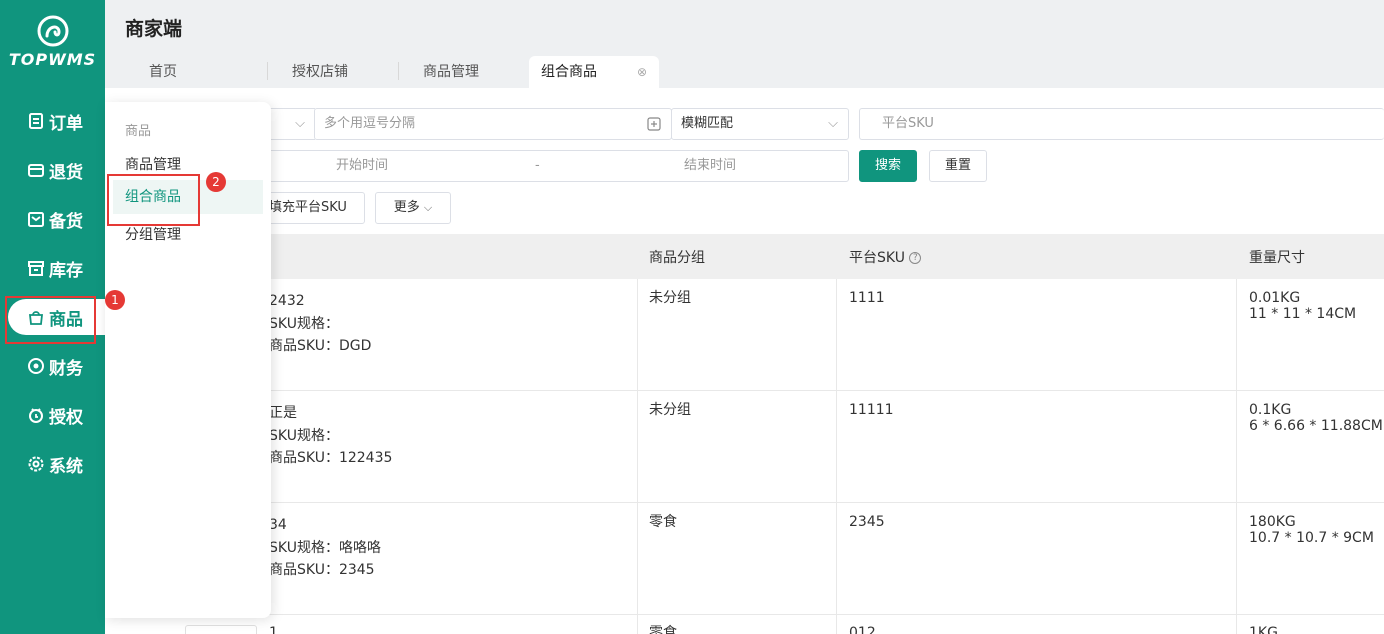 Image resolution: width=1384 pixels, height=634 pixels. Describe the element at coordinates (677, 258) in the screenshot. I see `column-header-group: 商品分组` at that location.